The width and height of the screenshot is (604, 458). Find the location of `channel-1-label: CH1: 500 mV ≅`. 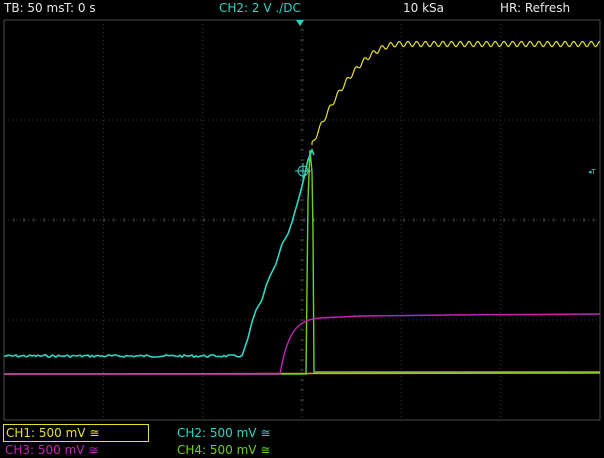

channel-1-label: CH1: 500 mV ≅ is located at coordinates (76, 433).